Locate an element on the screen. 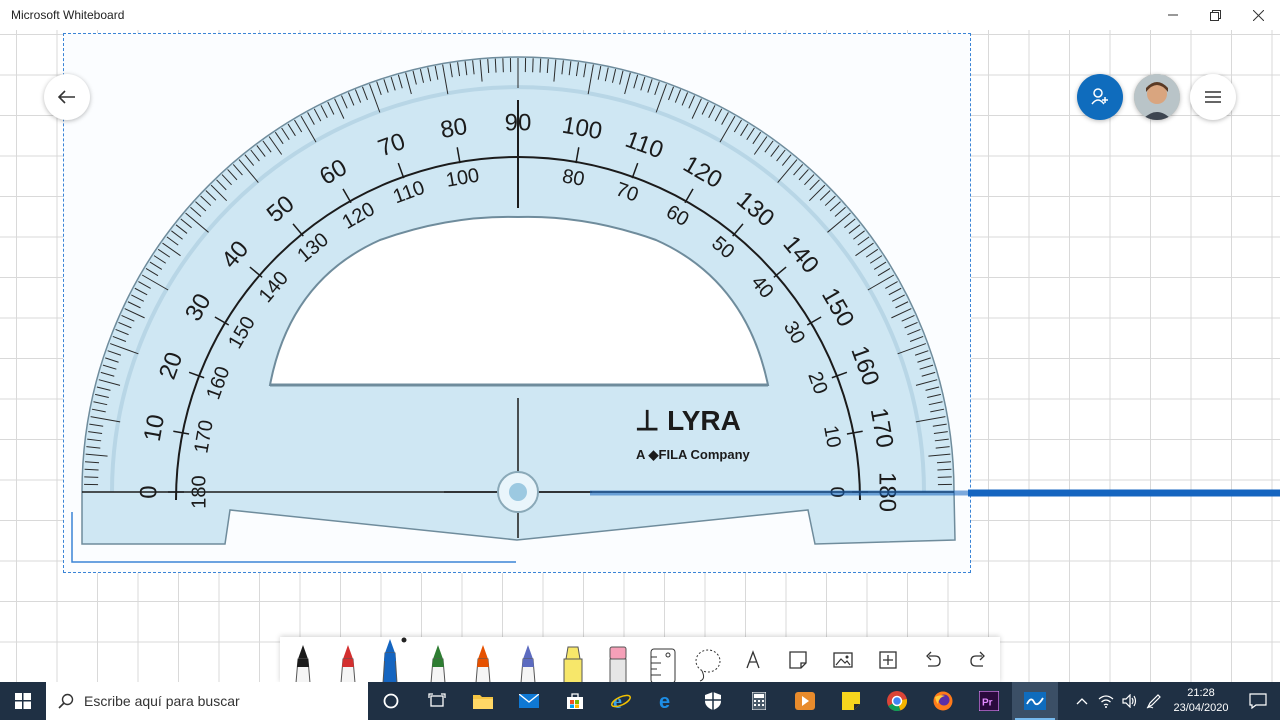  close-button is located at coordinates (1258, 15).